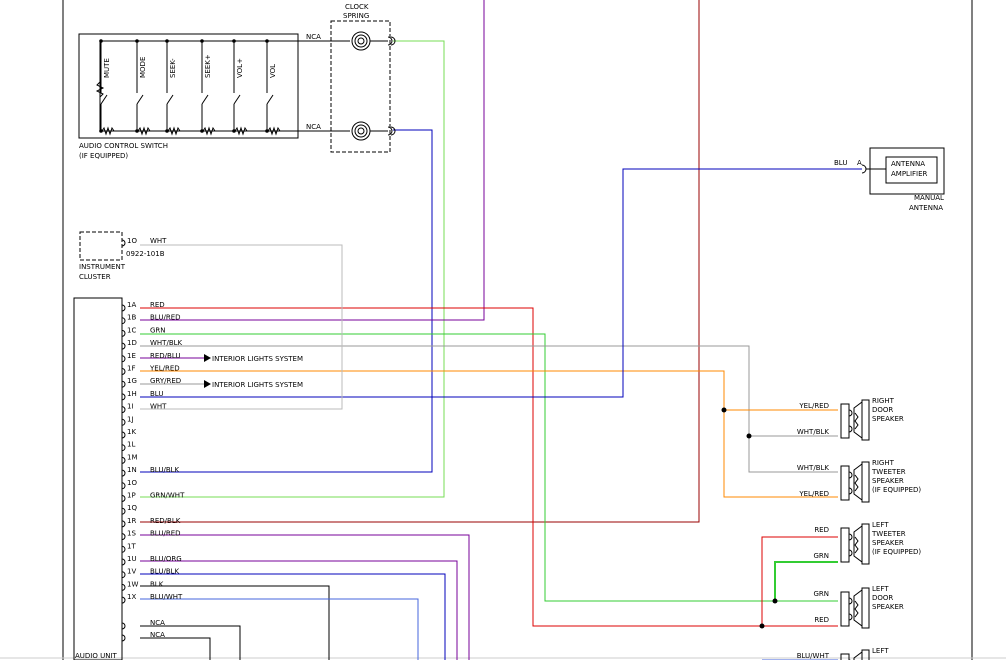 This screenshot has height=660, width=1006. Describe the element at coordinates (257, 385) in the screenshot. I see `interior-lights-label-2: INTERIOR LIGHTS SYSTEM` at that location.